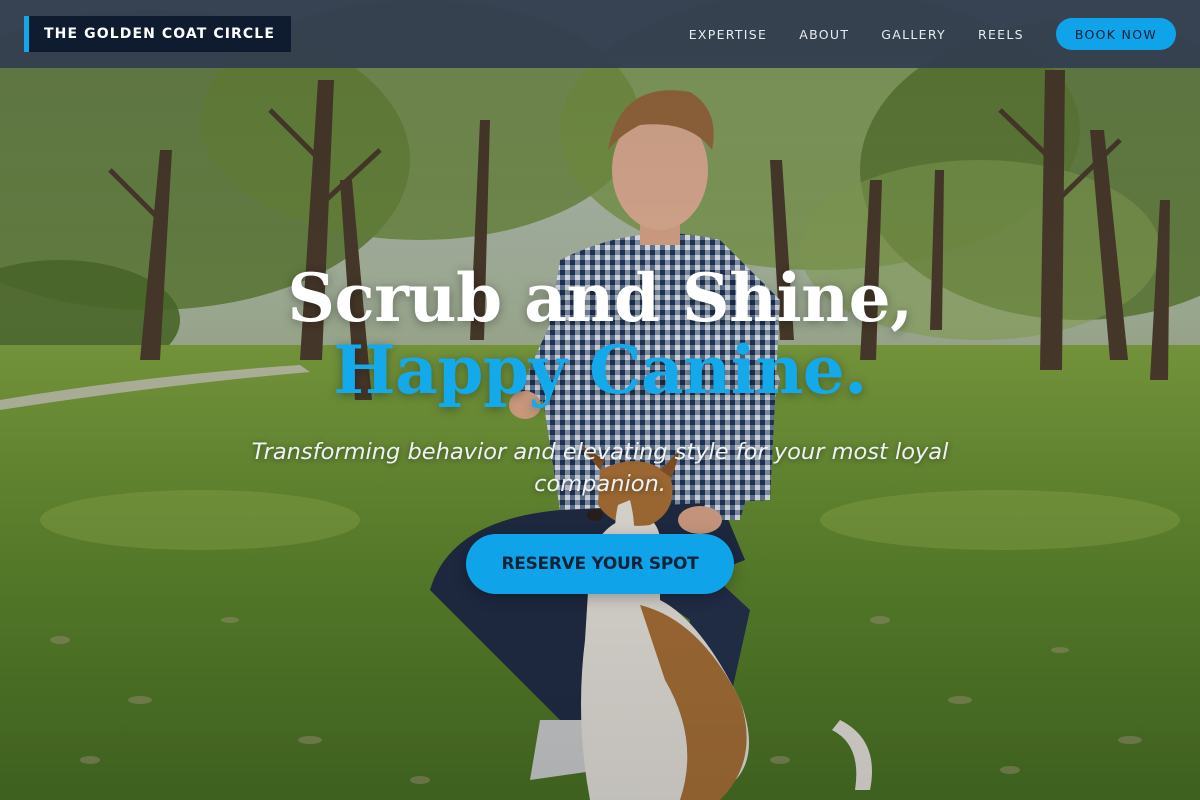 This screenshot has height=800, width=1200. I want to click on brand-name: THE GOLDEN COAT CIRCLE, so click(159, 34).